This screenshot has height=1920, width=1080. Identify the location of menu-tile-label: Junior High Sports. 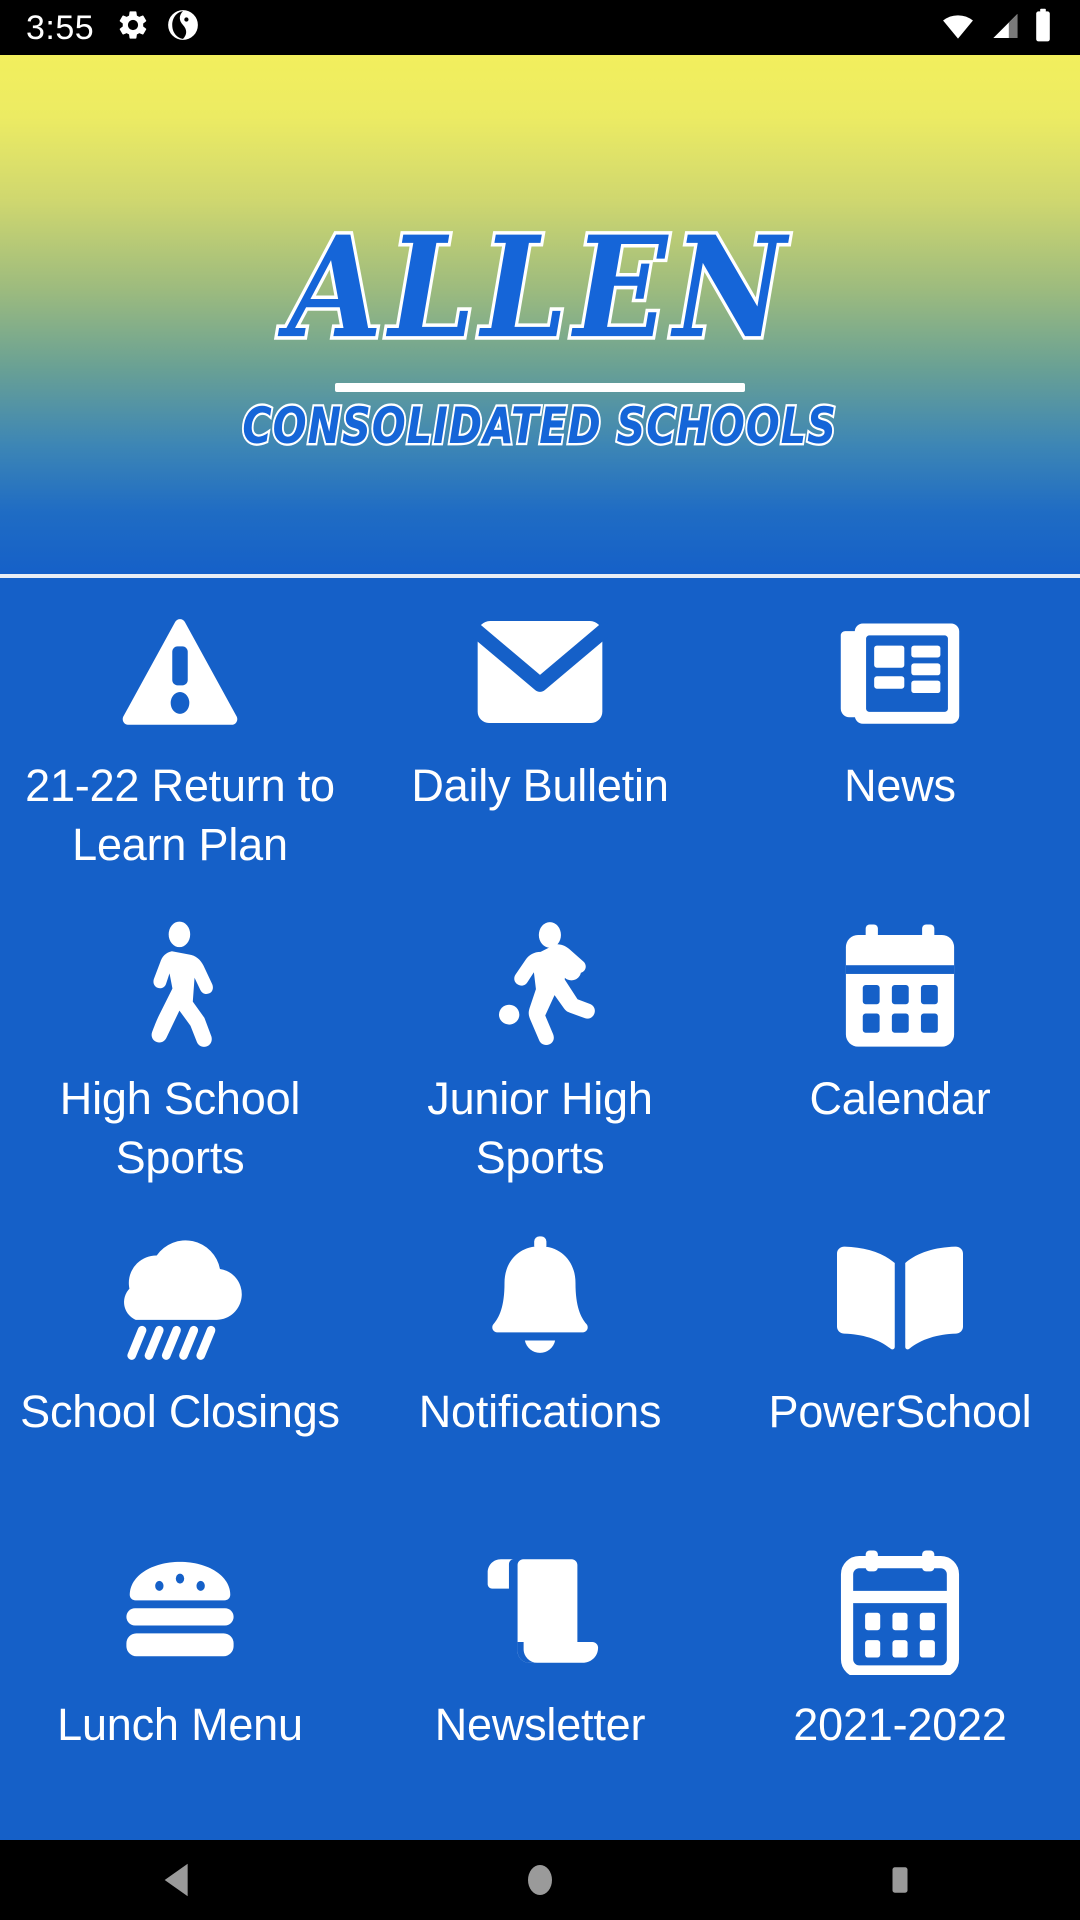
(540, 1128).